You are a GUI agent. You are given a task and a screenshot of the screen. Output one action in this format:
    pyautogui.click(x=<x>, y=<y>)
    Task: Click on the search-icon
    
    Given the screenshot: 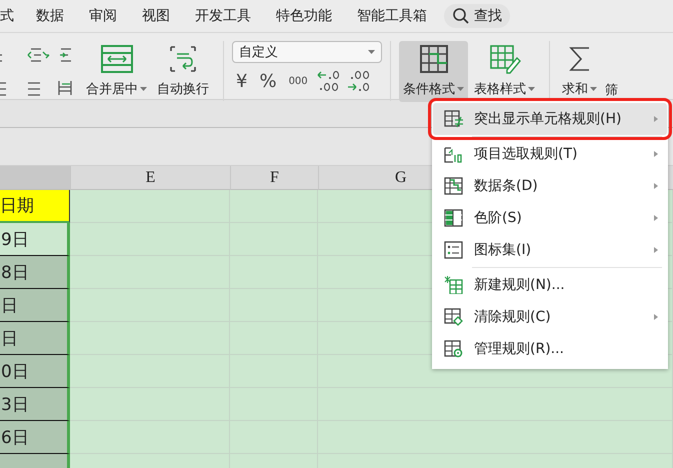 What is the action you would take?
    pyautogui.click(x=461, y=16)
    